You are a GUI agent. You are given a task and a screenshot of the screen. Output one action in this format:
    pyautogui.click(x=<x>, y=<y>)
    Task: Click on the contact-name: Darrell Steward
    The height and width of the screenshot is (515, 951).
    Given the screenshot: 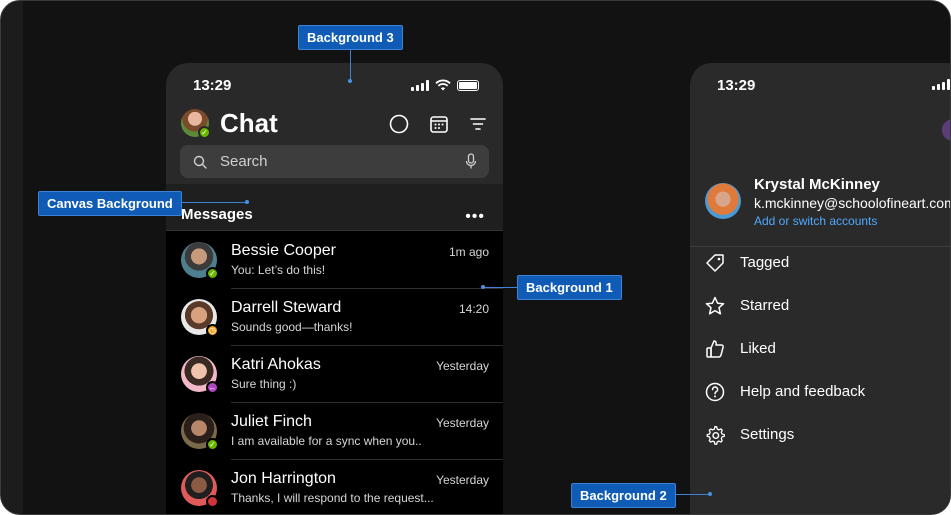 What is the action you would take?
    pyautogui.click(x=286, y=307)
    